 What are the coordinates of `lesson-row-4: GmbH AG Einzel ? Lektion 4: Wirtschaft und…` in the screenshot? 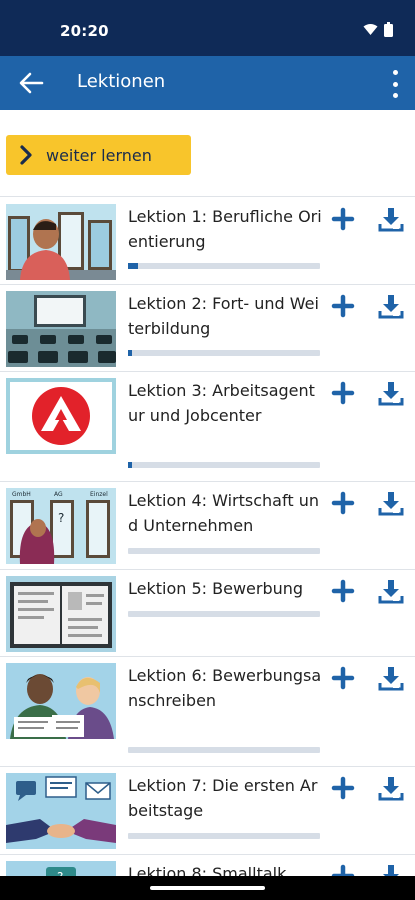 It's located at (207, 525).